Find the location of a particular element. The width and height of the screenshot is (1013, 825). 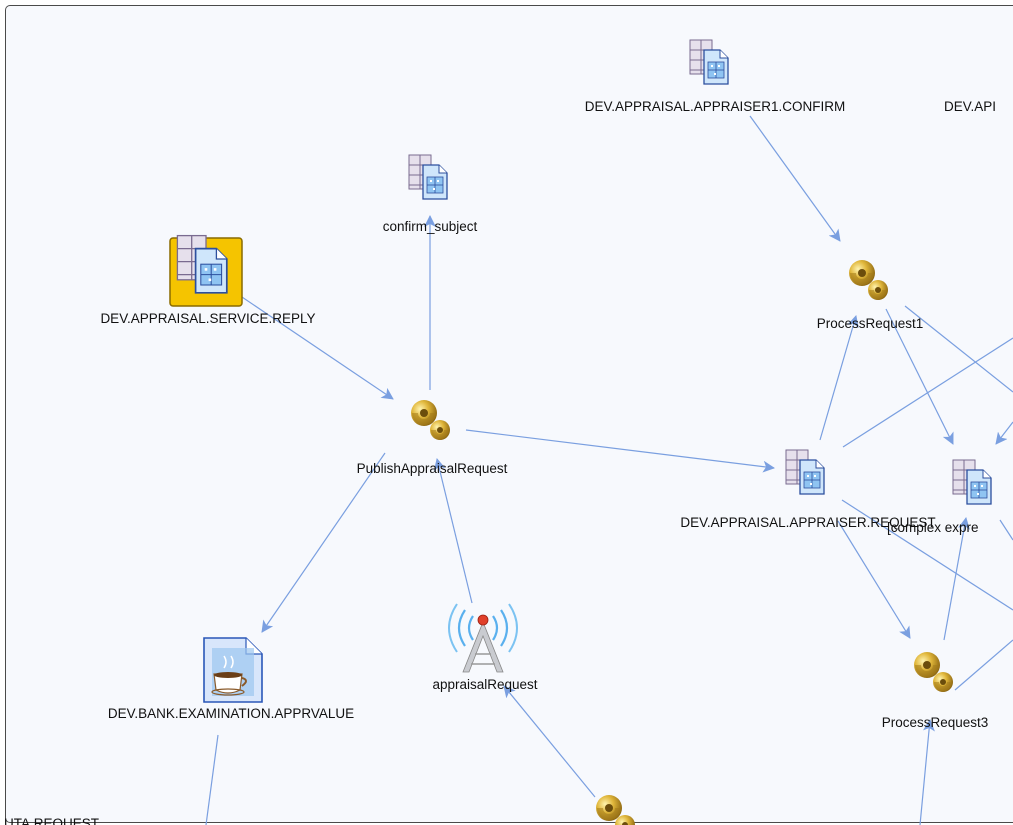

node-bottom-left: UTA.REQUEST is located at coordinates (51, 820).